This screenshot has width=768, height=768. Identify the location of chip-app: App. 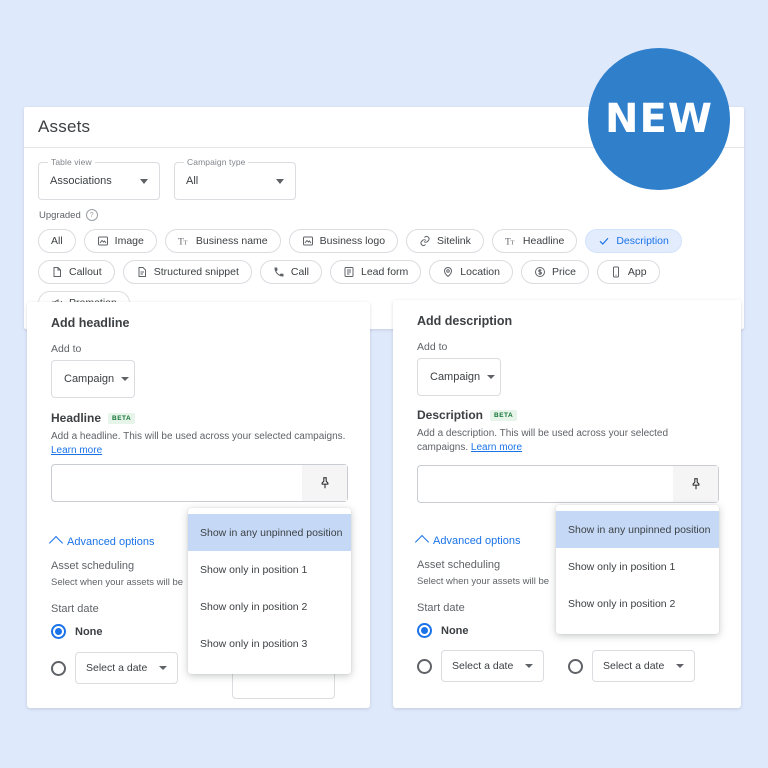
(628, 272).